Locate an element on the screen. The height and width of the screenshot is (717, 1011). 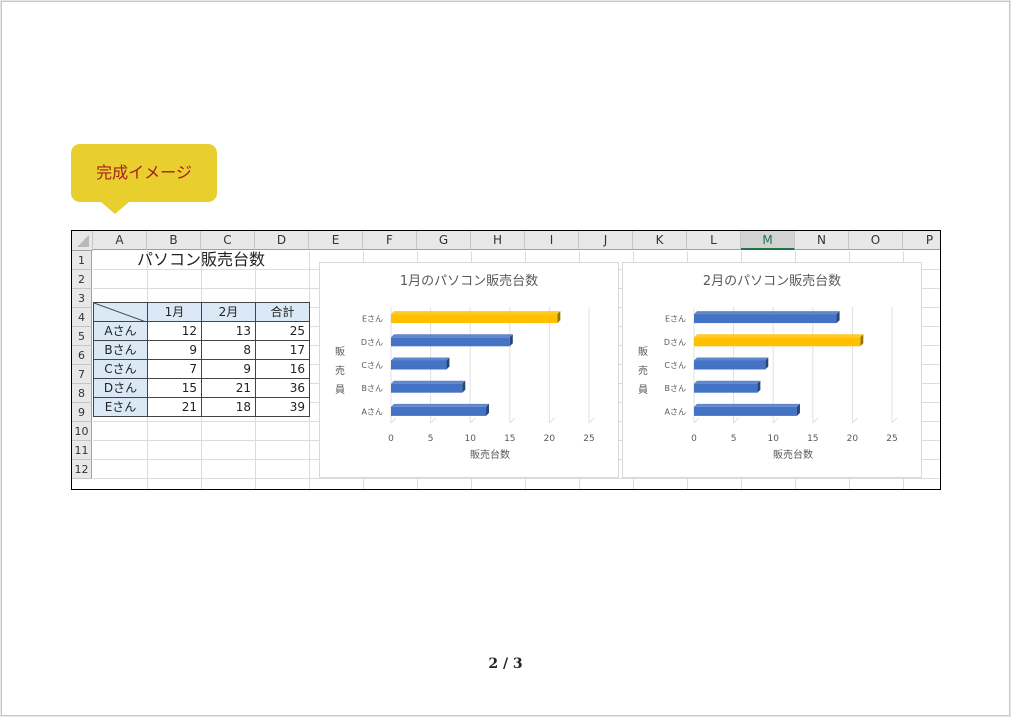
column-header: P is located at coordinates (921, 240).